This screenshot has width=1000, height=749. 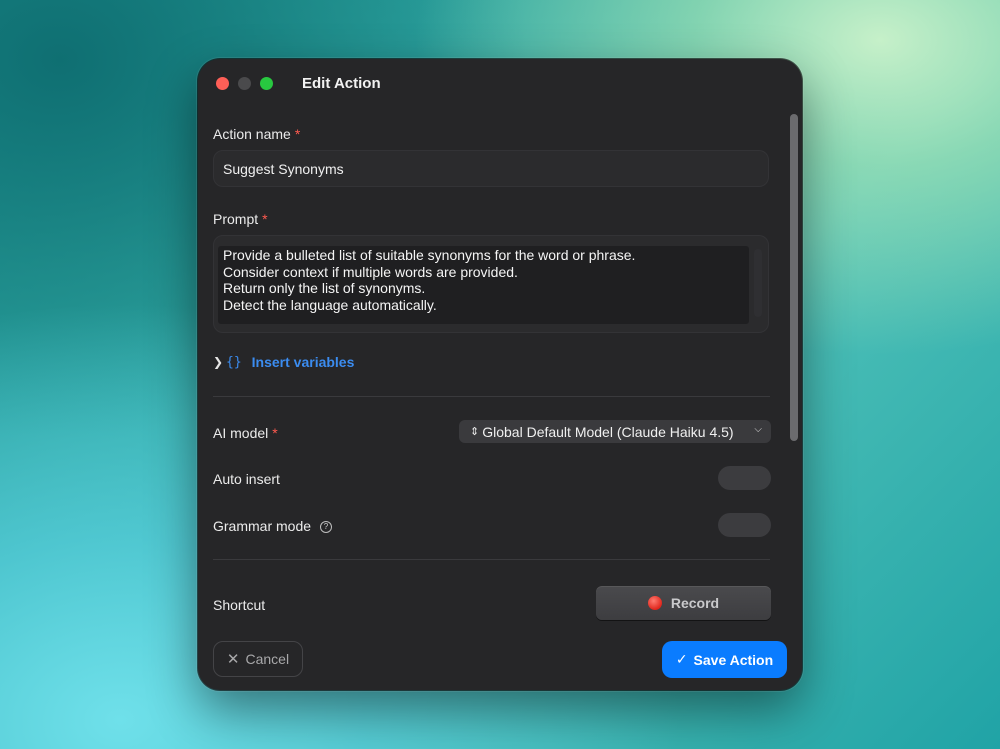 I want to click on question-circle-icon: ?, so click(x=326, y=527).